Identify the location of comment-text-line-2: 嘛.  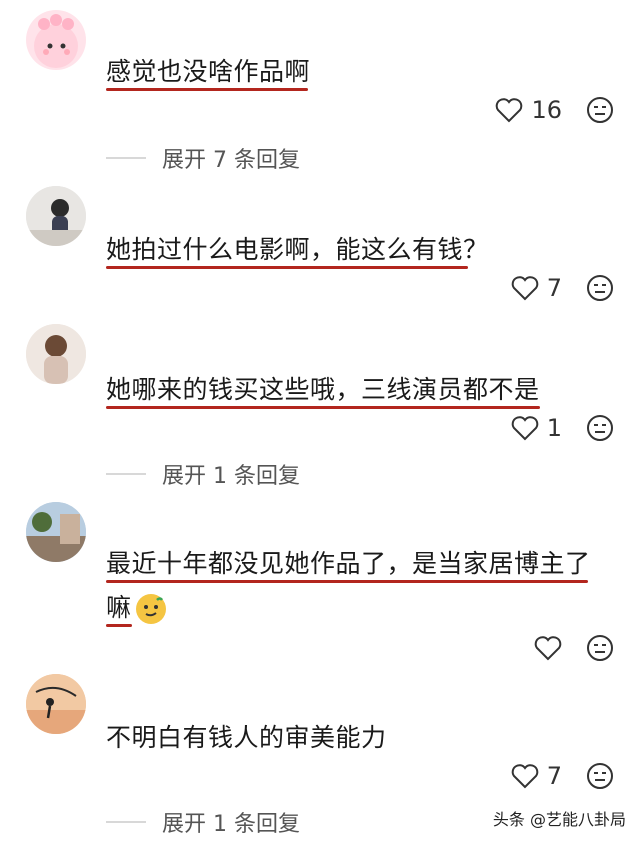
(136, 608).